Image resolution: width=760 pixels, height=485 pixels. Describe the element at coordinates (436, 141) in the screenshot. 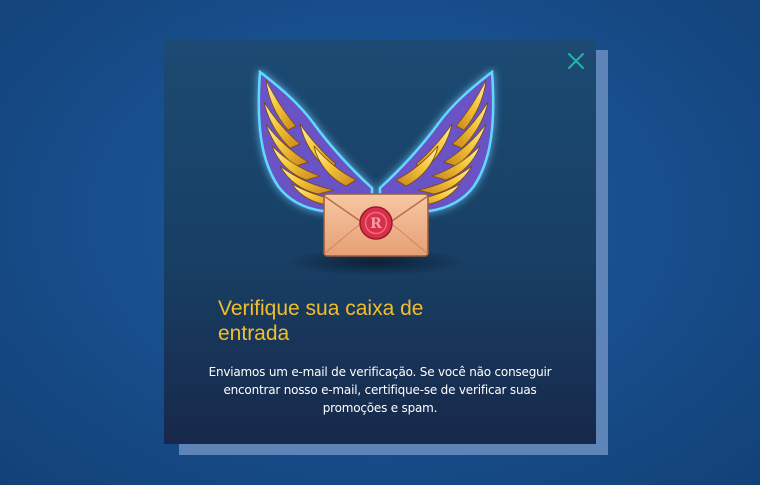

I see `right-wing-icon` at that location.